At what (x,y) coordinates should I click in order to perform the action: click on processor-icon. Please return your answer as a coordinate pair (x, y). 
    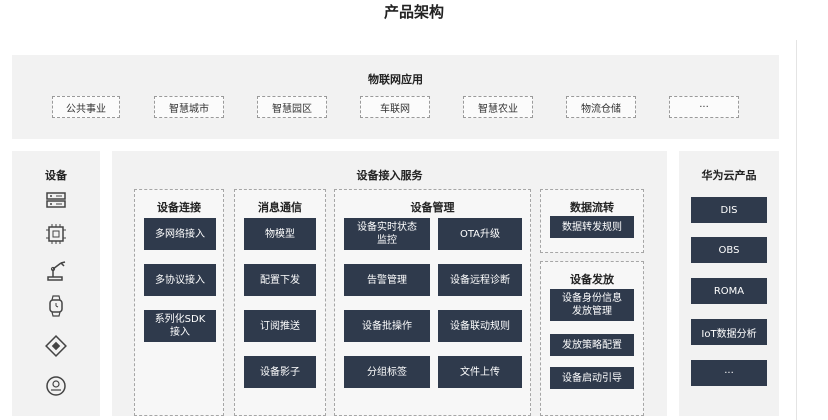
    Looking at the image, I should click on (56, 346).